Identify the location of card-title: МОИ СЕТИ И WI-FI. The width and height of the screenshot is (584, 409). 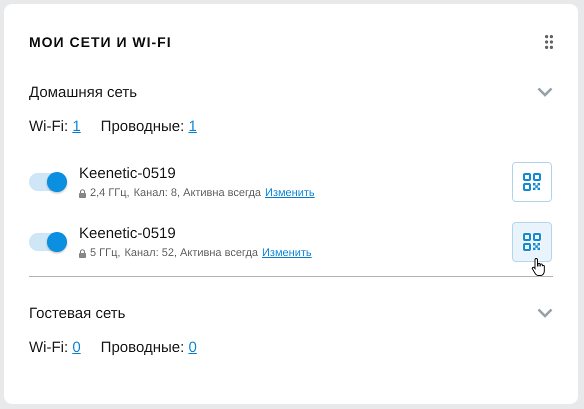
(100, 42).